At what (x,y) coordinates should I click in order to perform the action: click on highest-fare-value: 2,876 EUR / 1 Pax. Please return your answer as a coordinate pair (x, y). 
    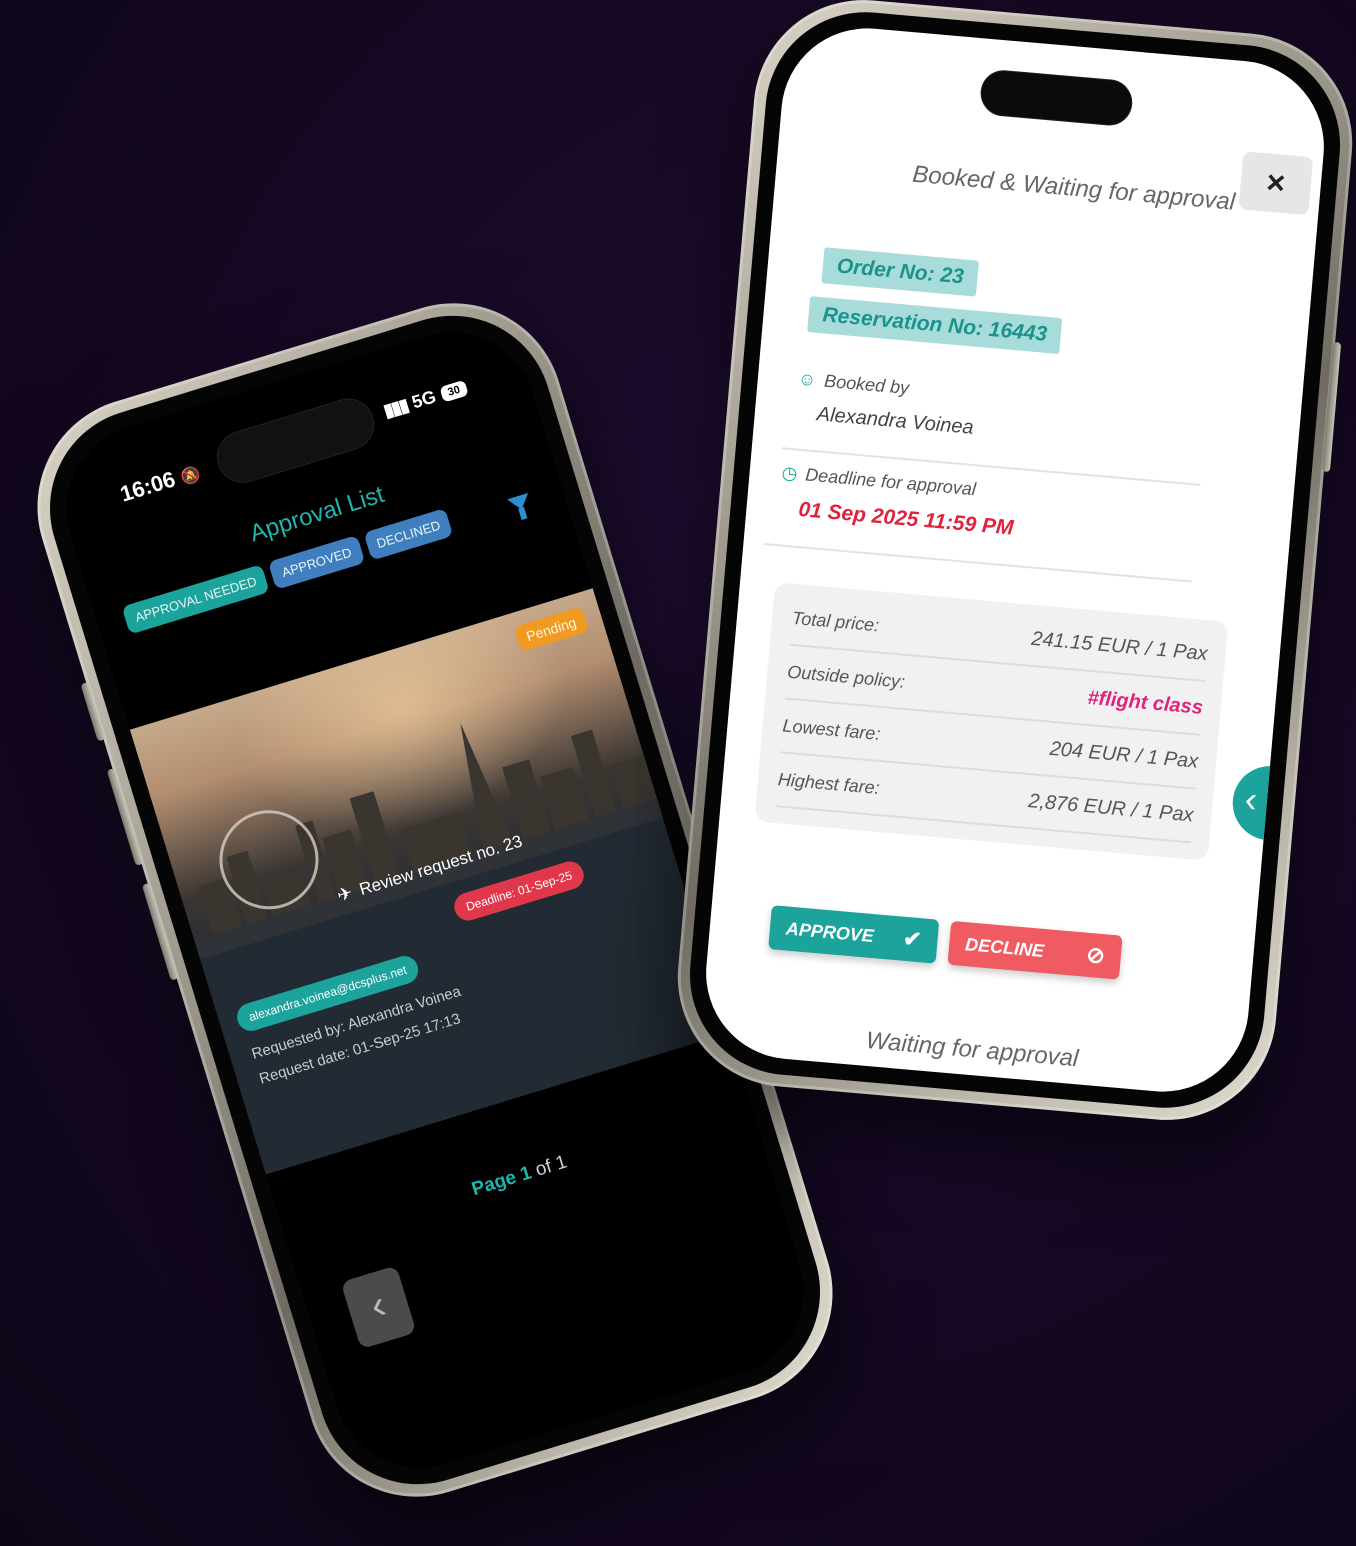
    Looking at the image, I should click on (1111, 807).